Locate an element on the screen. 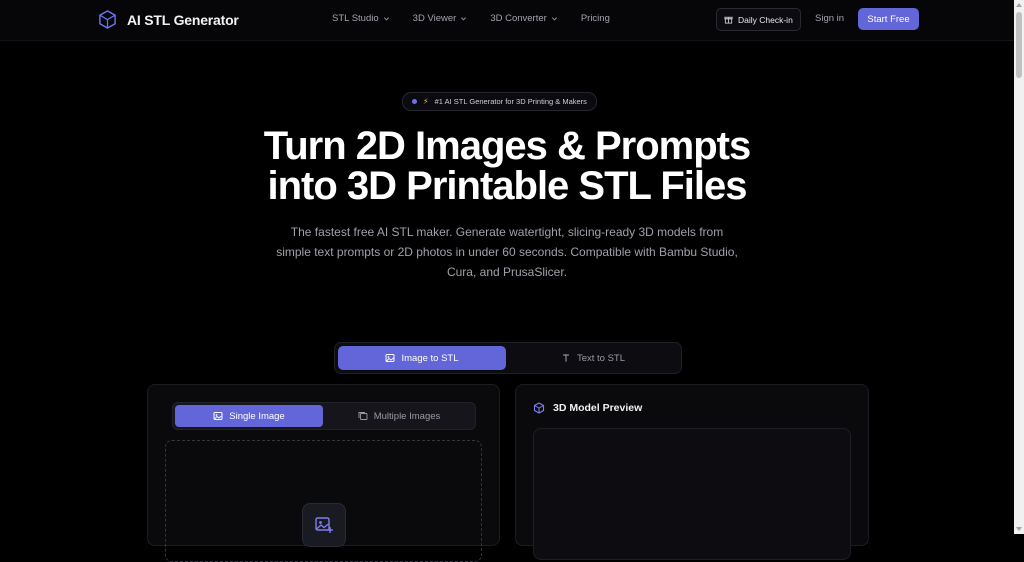  scroll-down-arrow-icon is located at coordinates (1019, 529).